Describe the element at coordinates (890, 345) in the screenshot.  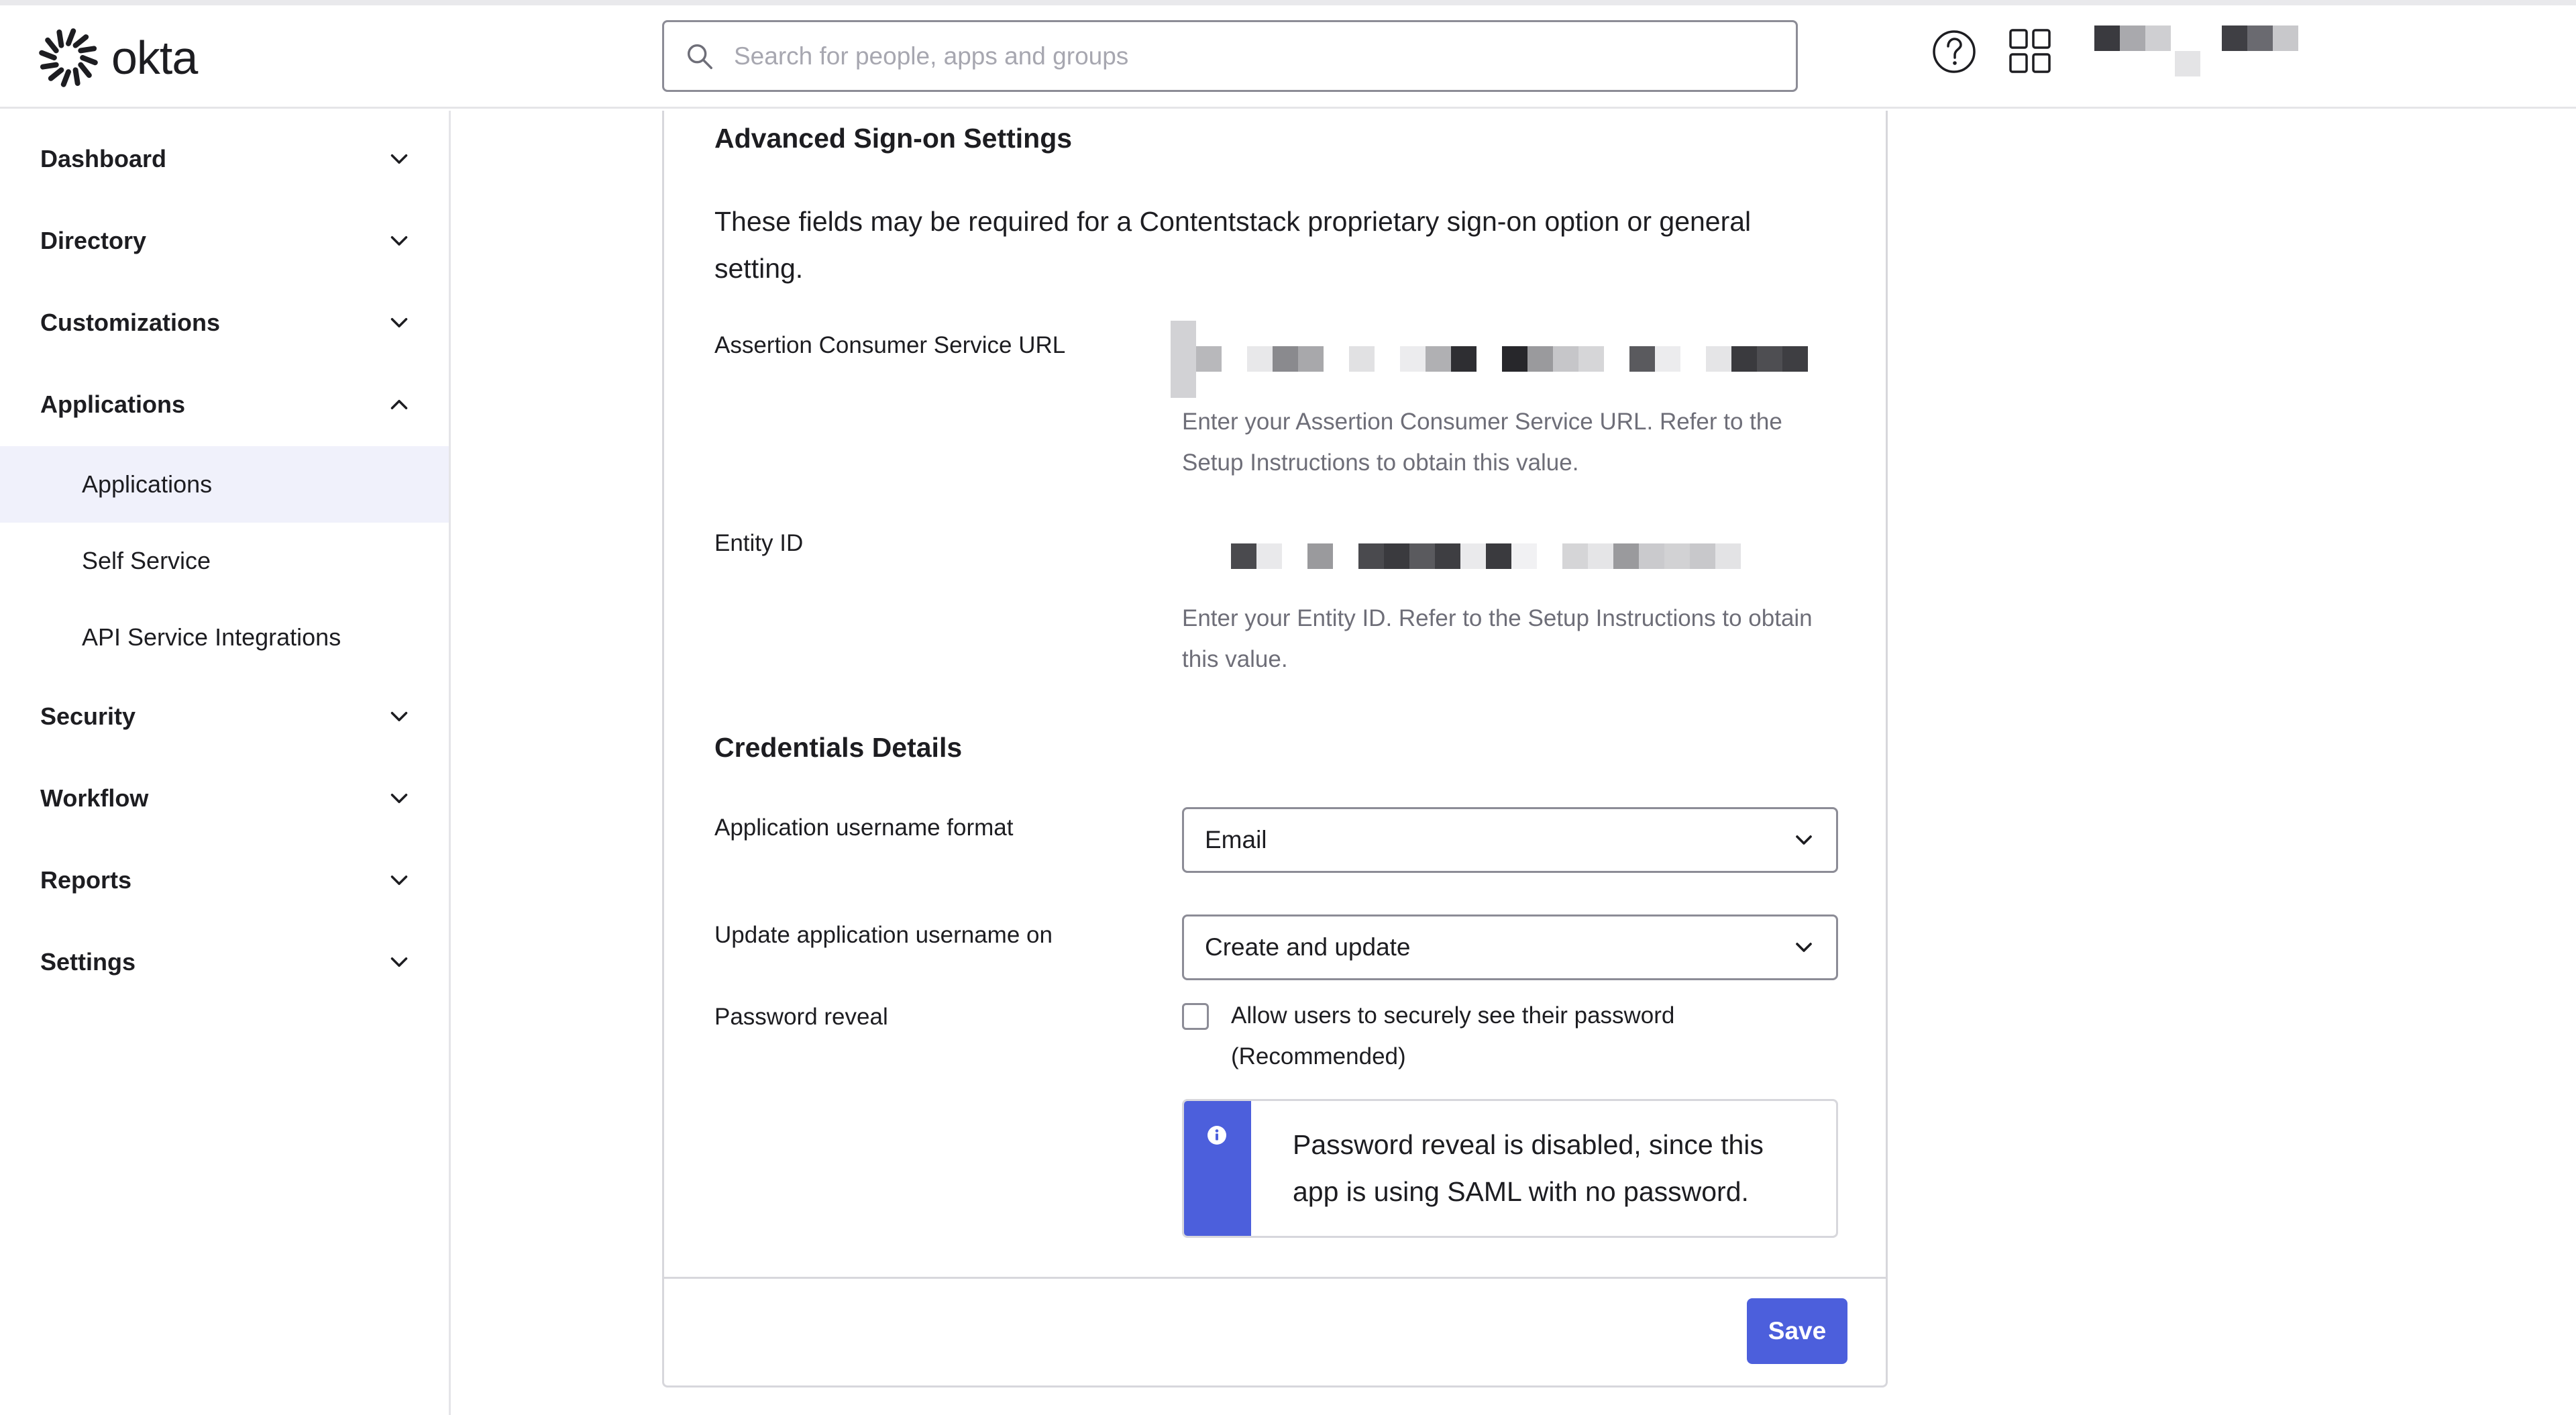
I see `acs-url-label: Assertion Consumer Service URL` at that location.